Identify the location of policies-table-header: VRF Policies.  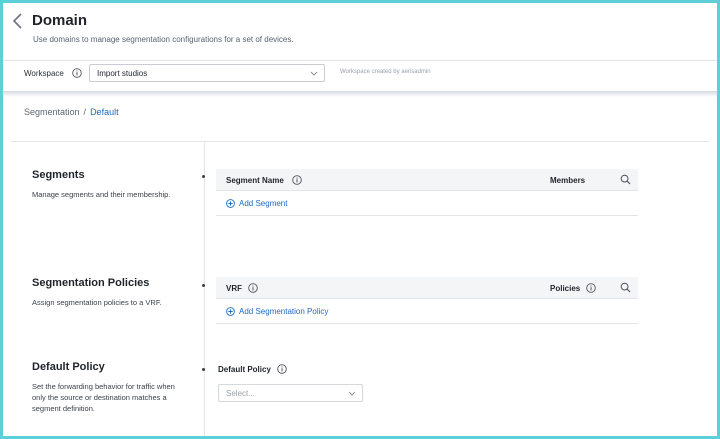
(427, 288).